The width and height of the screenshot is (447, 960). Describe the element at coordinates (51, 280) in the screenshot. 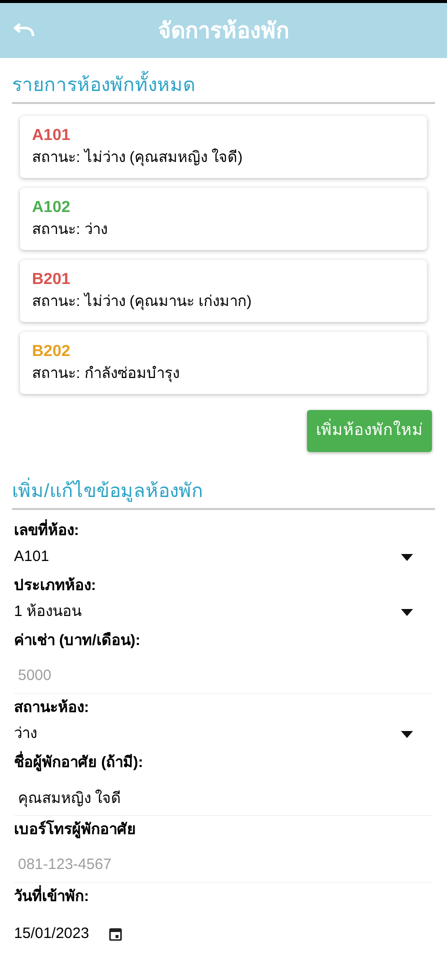

I see `room-number: B201` at that location.